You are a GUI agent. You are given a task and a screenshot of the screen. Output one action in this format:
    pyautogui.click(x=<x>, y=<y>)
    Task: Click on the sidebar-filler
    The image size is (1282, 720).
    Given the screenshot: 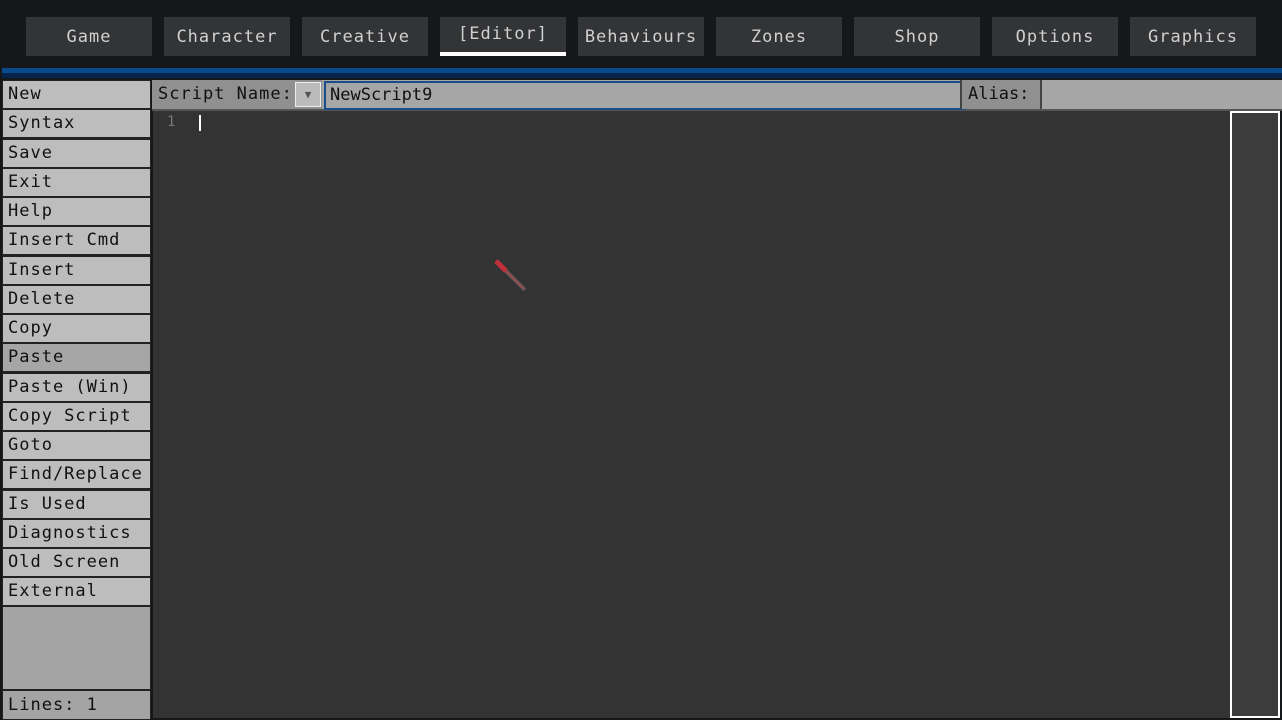 What is the action you would take?
    pyautogui.click(x=76, y=648)
    